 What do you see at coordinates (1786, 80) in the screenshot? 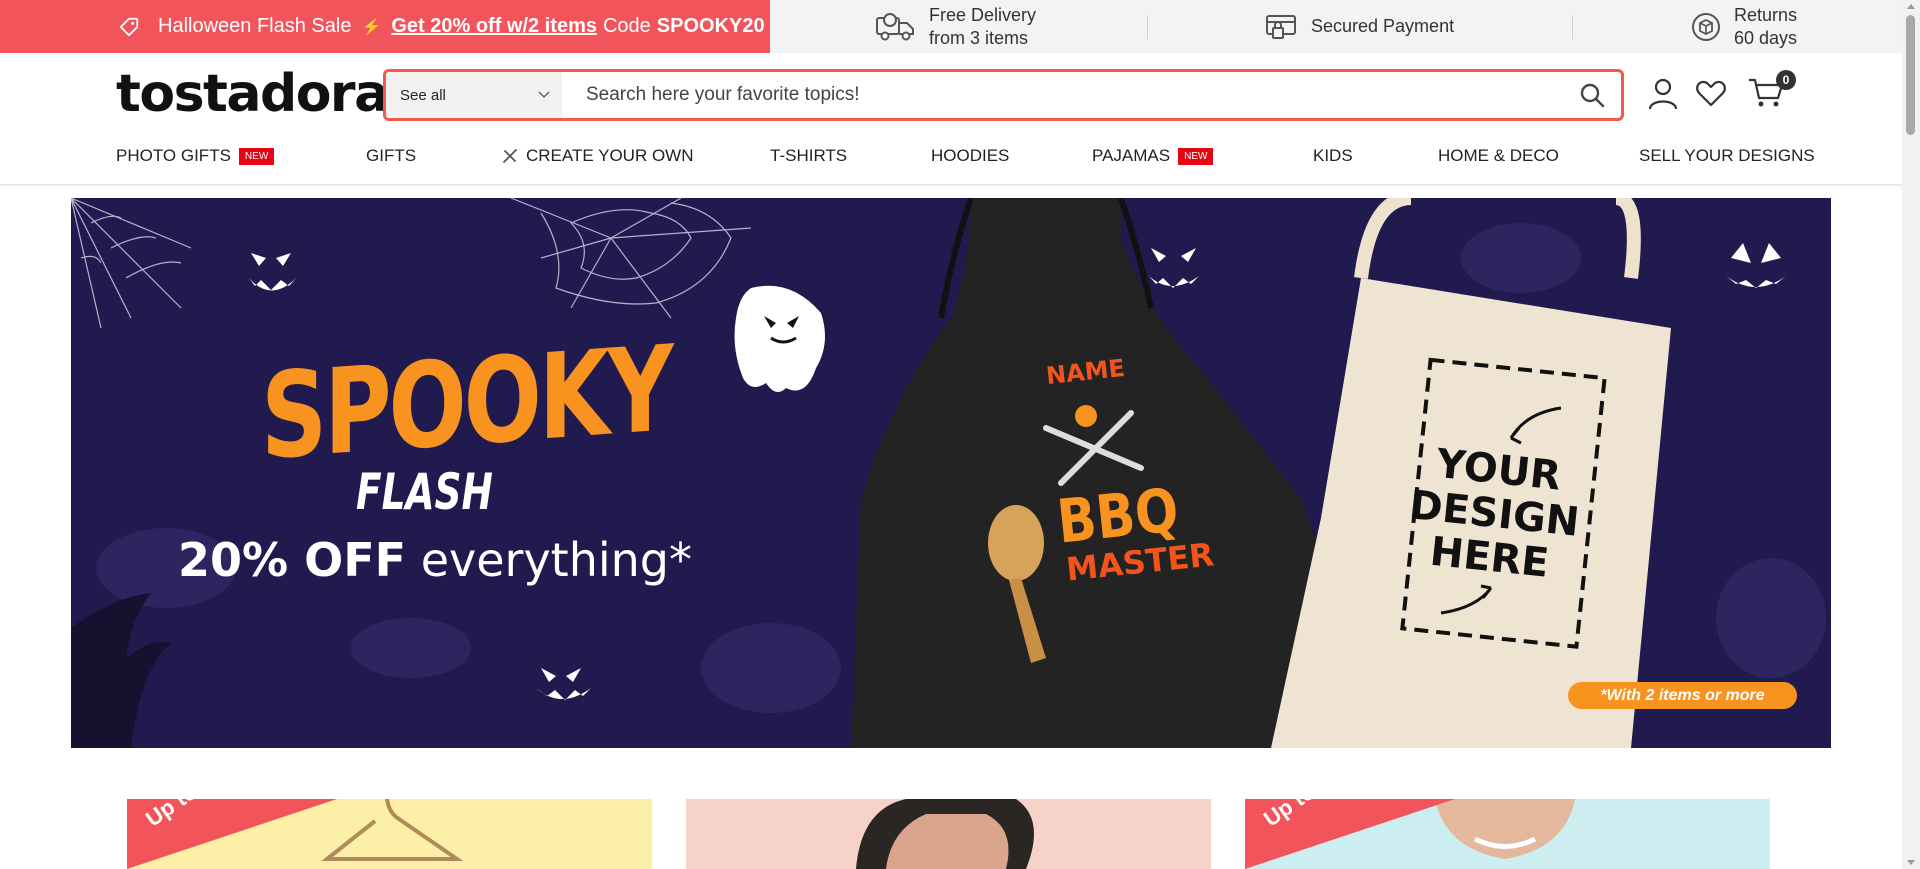
I see `cart-count-badge: 0` at bounding box center [1786, 80].